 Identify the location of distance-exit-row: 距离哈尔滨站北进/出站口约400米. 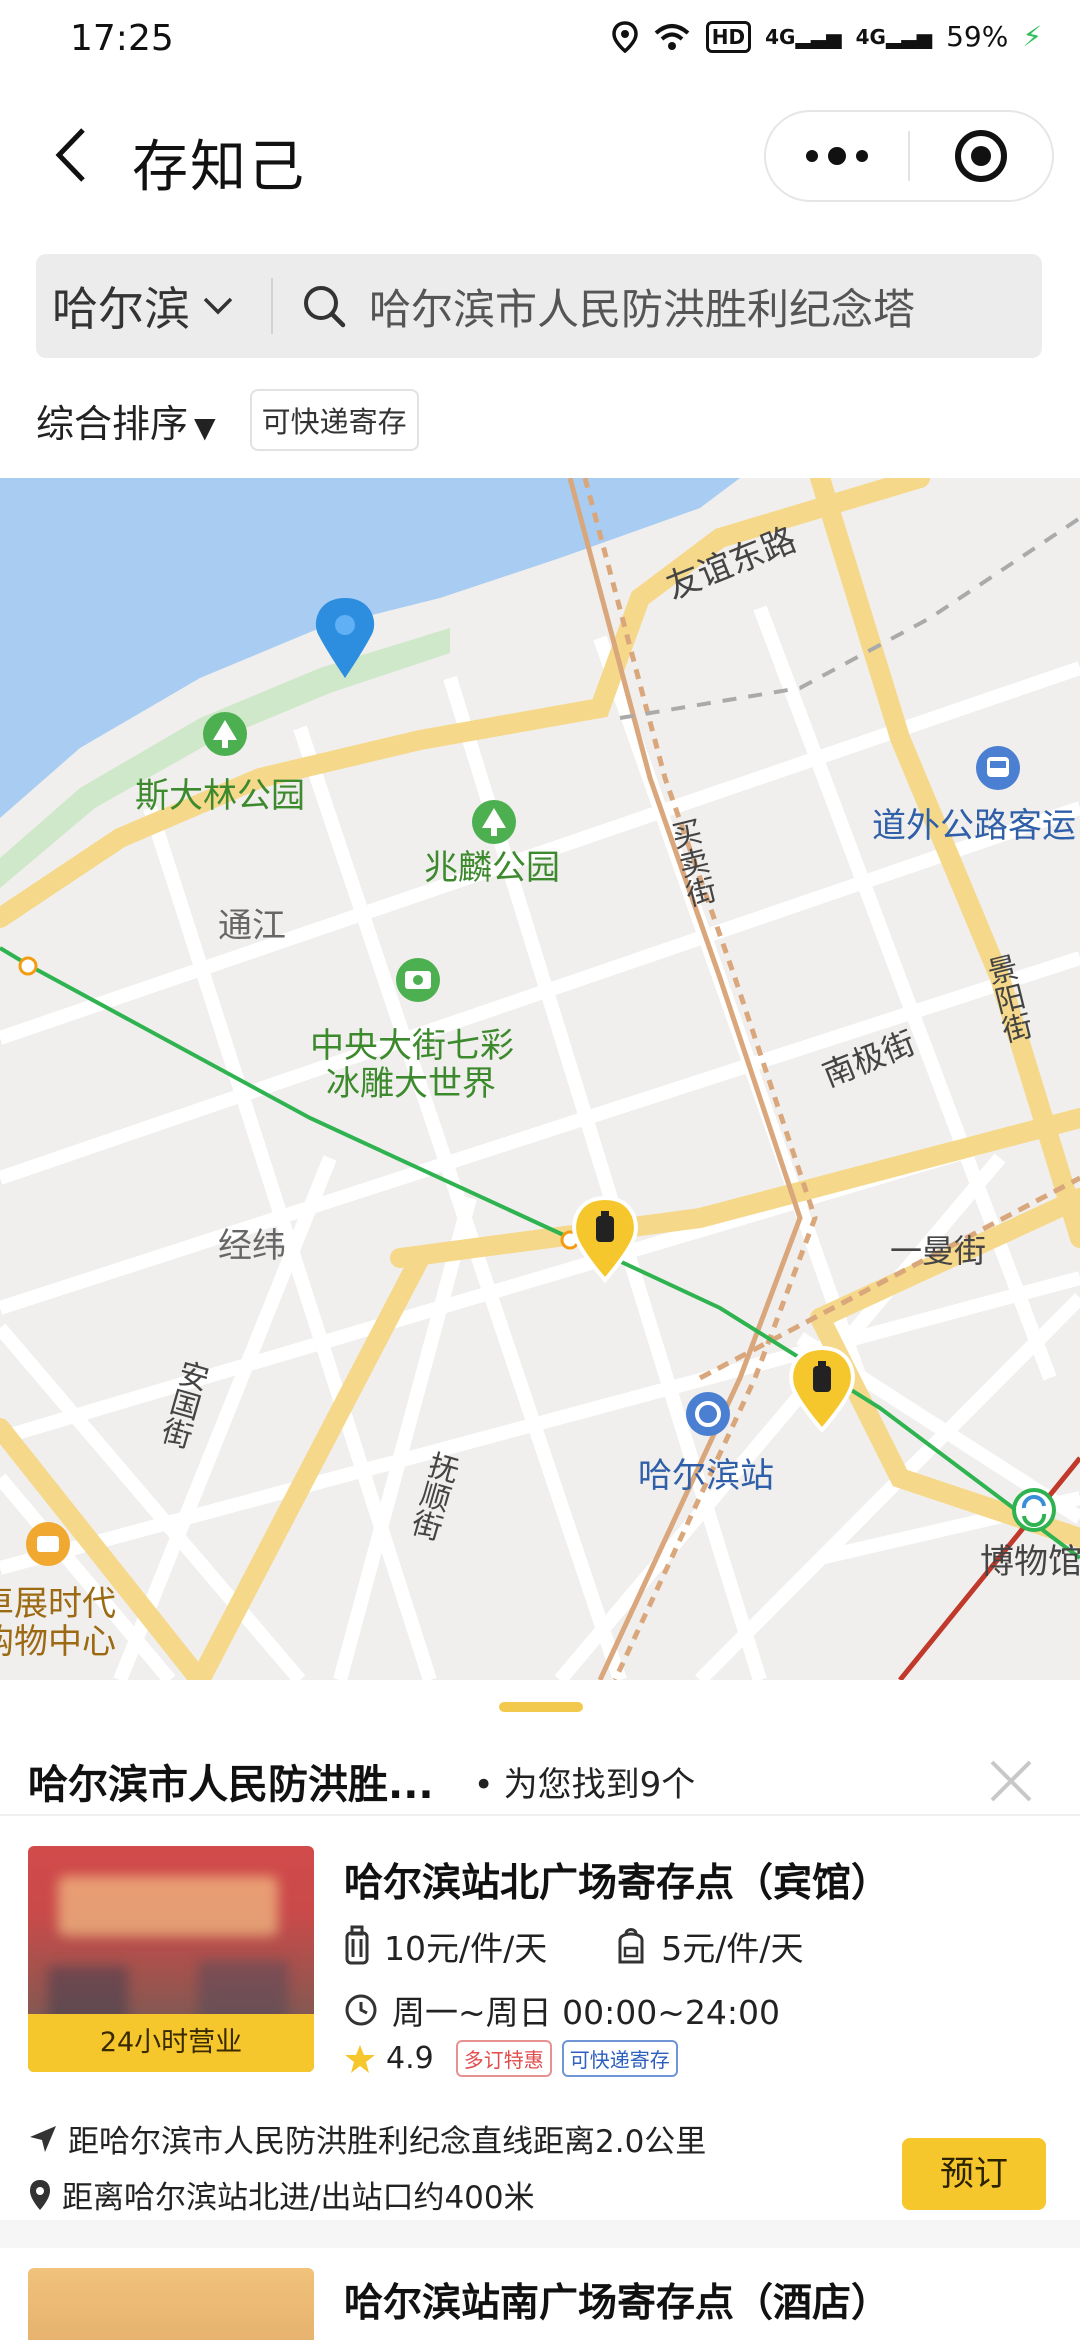
(281, 2194).